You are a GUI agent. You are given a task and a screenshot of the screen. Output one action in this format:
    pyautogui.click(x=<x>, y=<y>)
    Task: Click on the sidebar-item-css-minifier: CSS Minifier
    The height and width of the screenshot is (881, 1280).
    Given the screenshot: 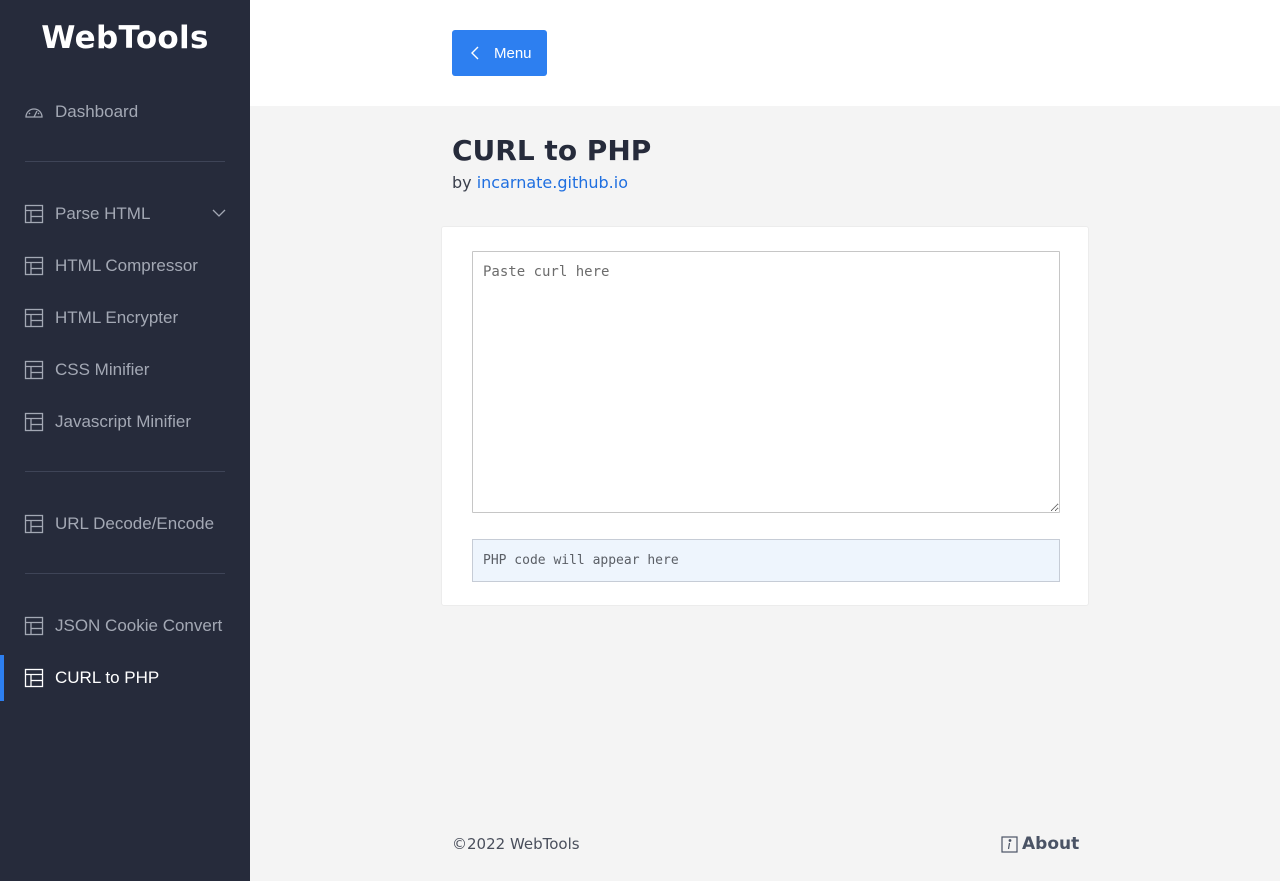 What is the action you would take?
    pyautogui.click(x=125, y=370)
    